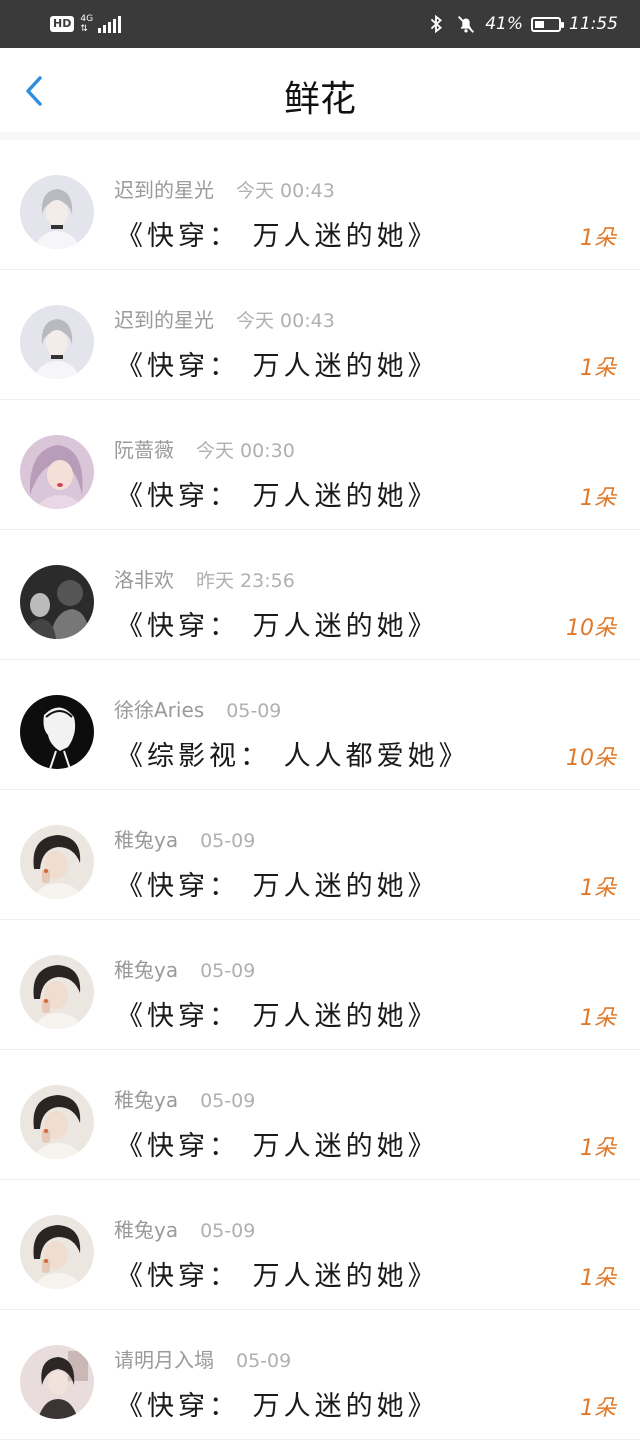  Describe the element at coordinates (110, 24) in the screenshot. I see `signal-icon` at that location.